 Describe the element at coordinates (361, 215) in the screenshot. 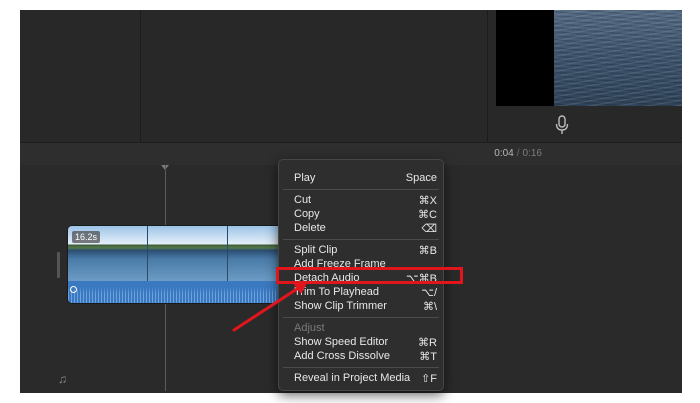

I see `menu-item-copy: Copy ⌘C` at that location.